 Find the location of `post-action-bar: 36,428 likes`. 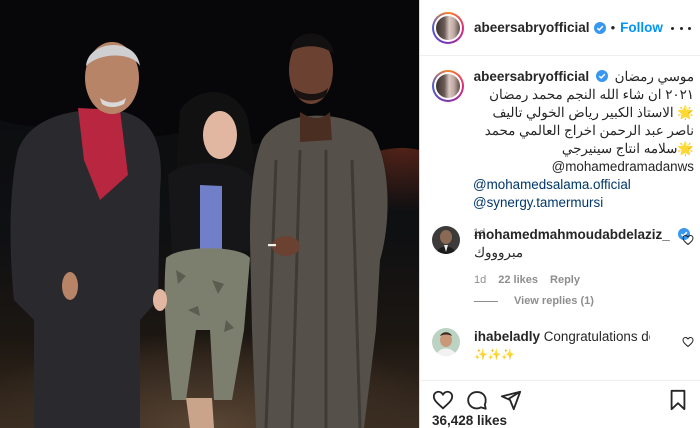

post-action-bar: 36,428 likes is located at coordinates (560, 404).